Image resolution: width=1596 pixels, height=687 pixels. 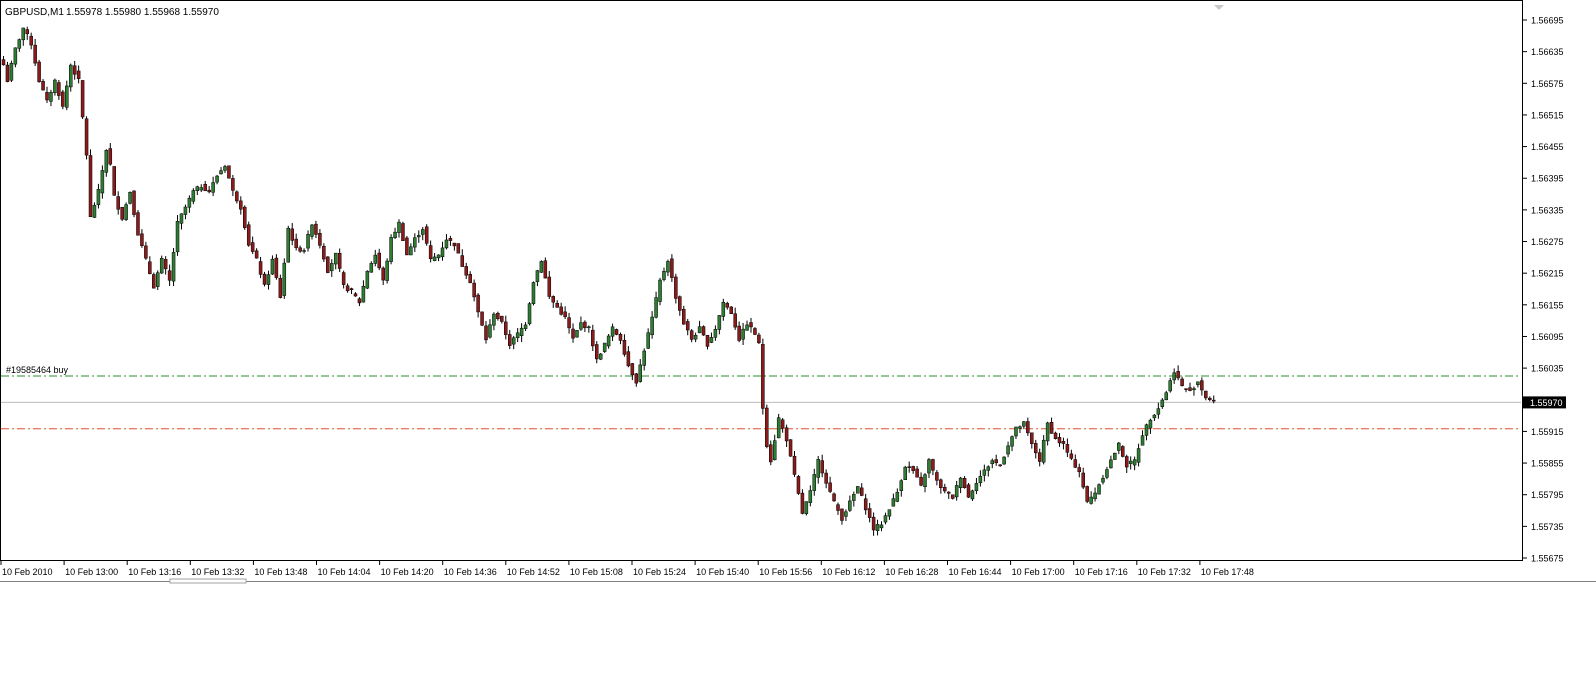 I want to click on time-tick-label: 10 Feb 17:16, so click(x=1101, y=572).